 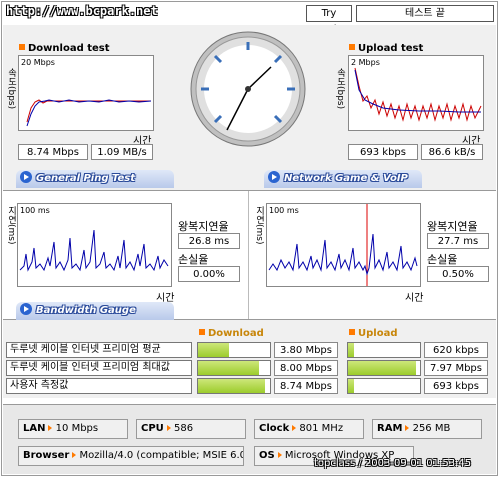 I want to click on download-trace, so click(x=89, y=113).